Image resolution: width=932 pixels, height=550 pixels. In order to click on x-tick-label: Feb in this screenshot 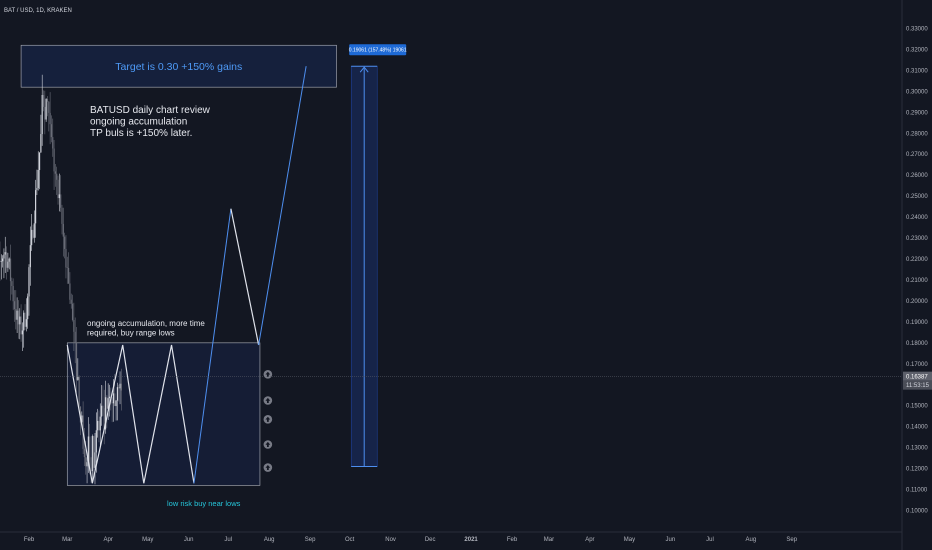, I will do `click(512, 540)`.